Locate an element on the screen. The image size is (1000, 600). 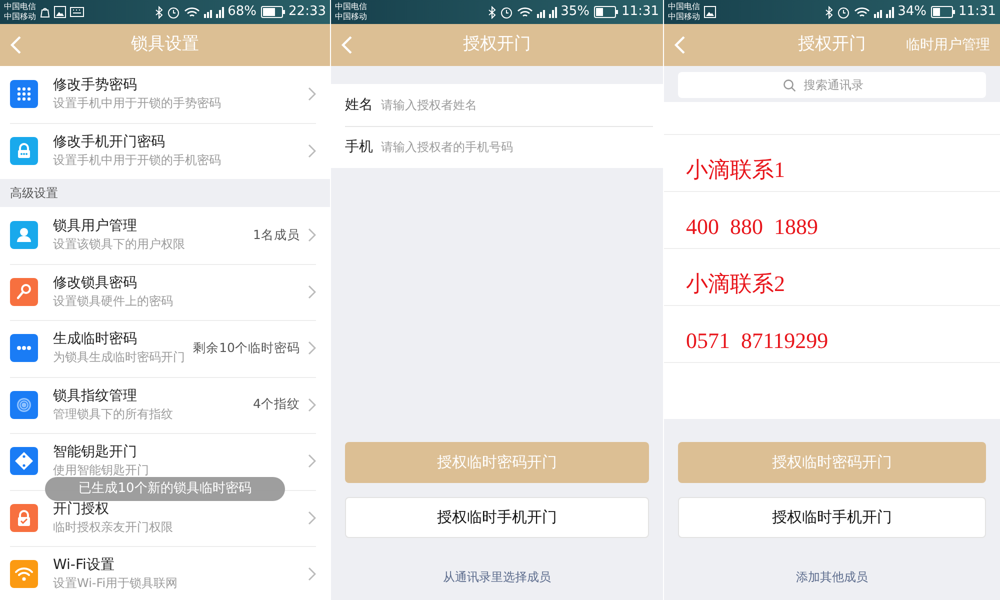
item-title: 修改锁具密码 is located at coordinates (95, 283).